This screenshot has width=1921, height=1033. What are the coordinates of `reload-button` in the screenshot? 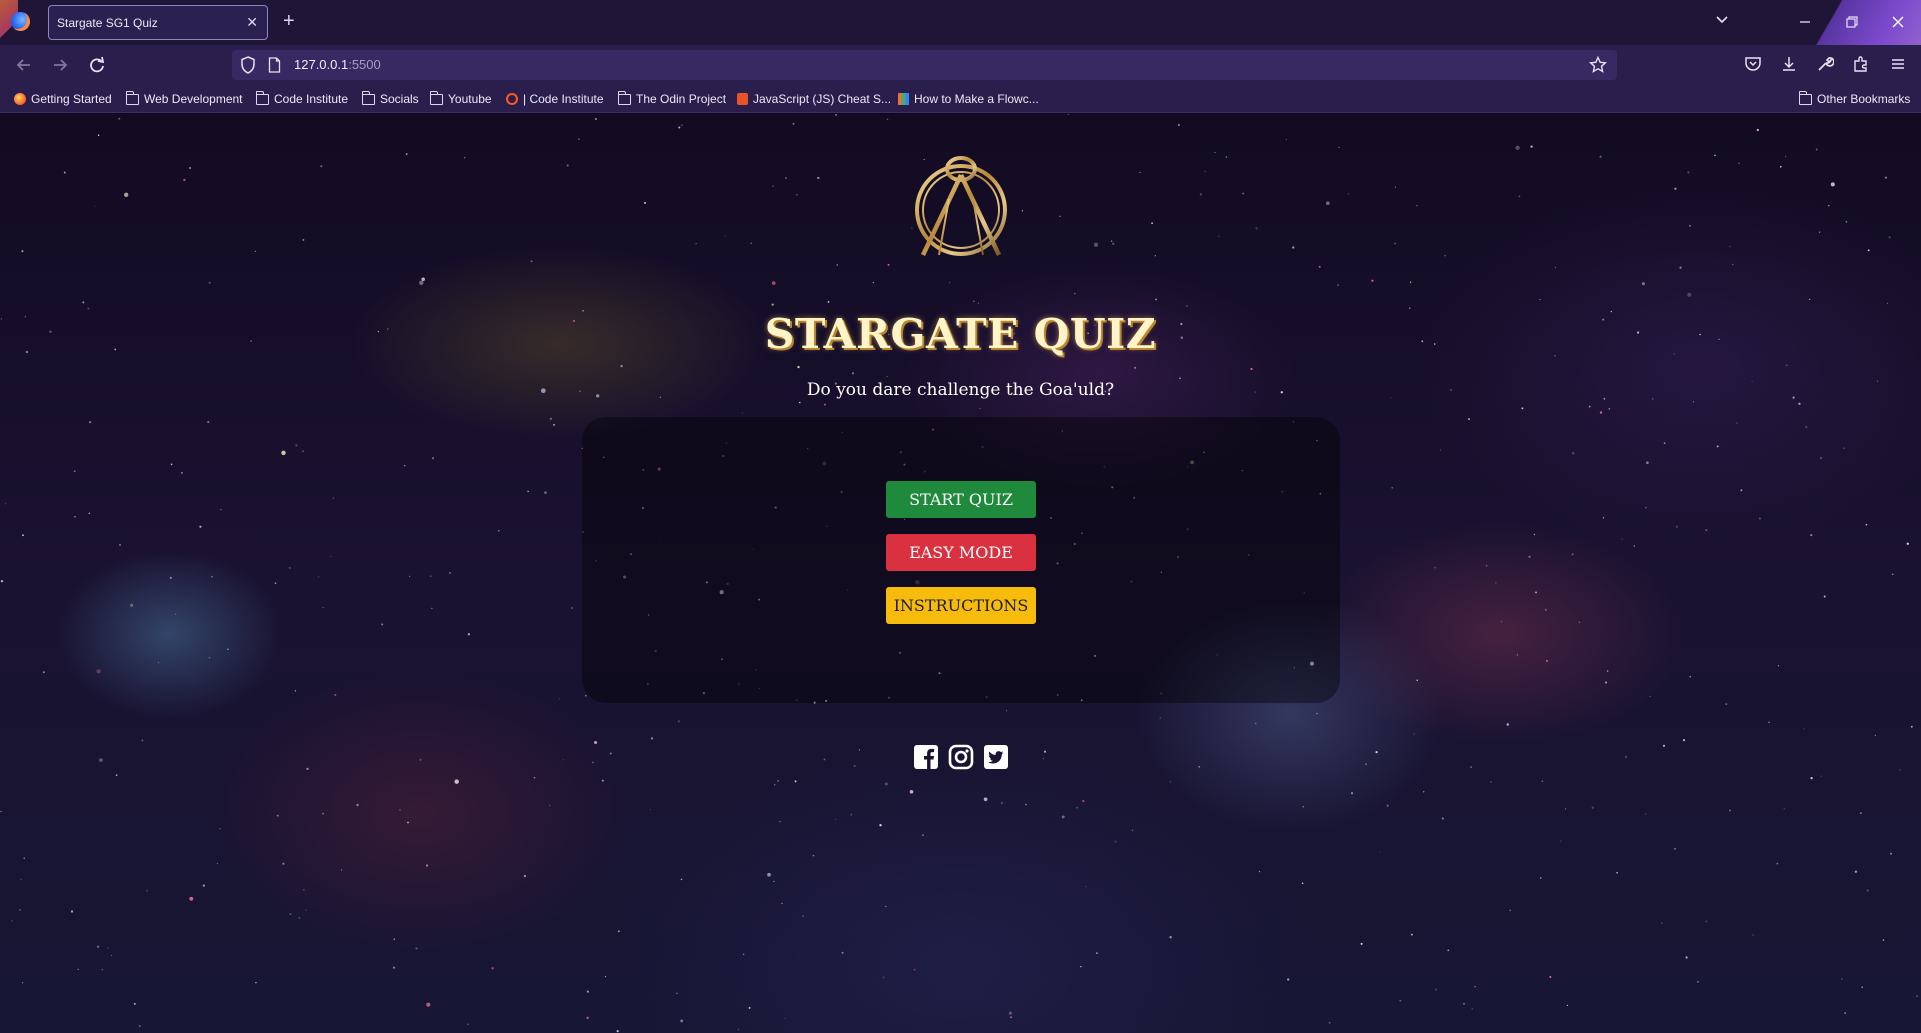 It's located at (97, 65).